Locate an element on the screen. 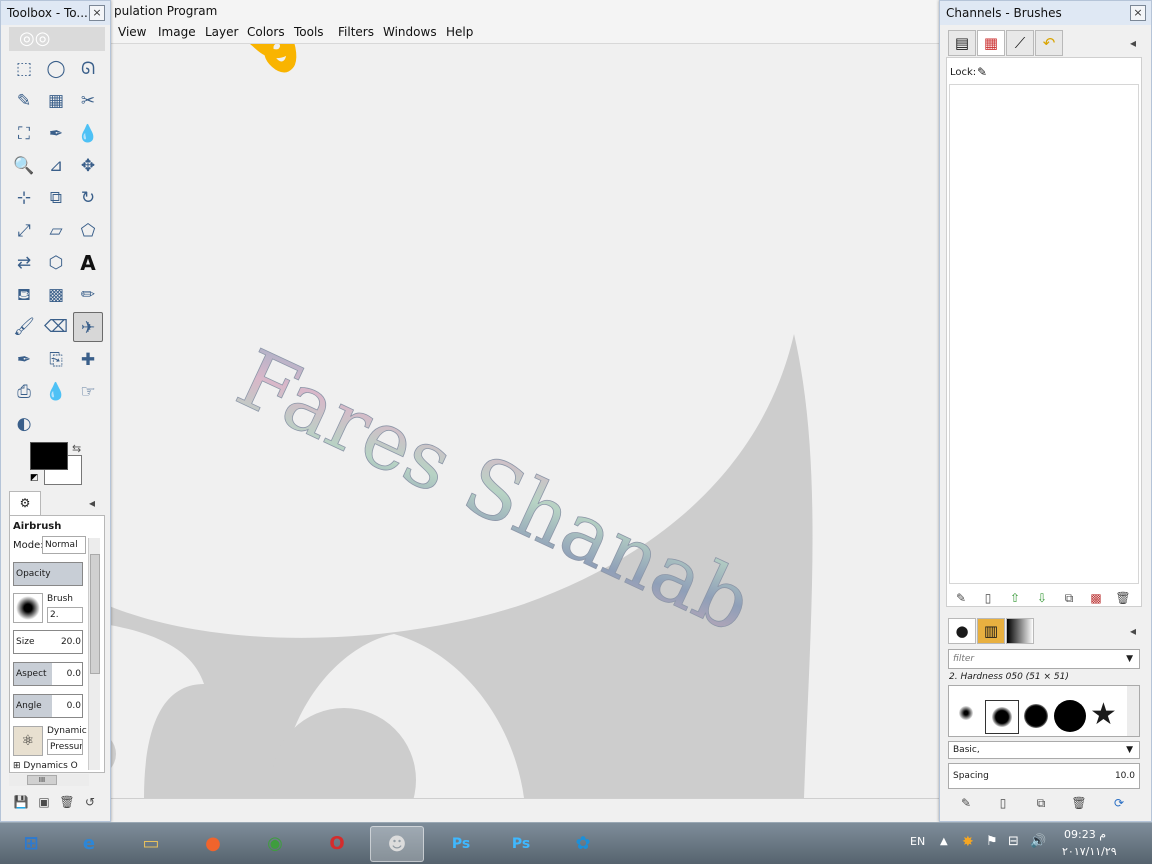  rect-select-icon: ⬚ is located at coordinates (24, 69).